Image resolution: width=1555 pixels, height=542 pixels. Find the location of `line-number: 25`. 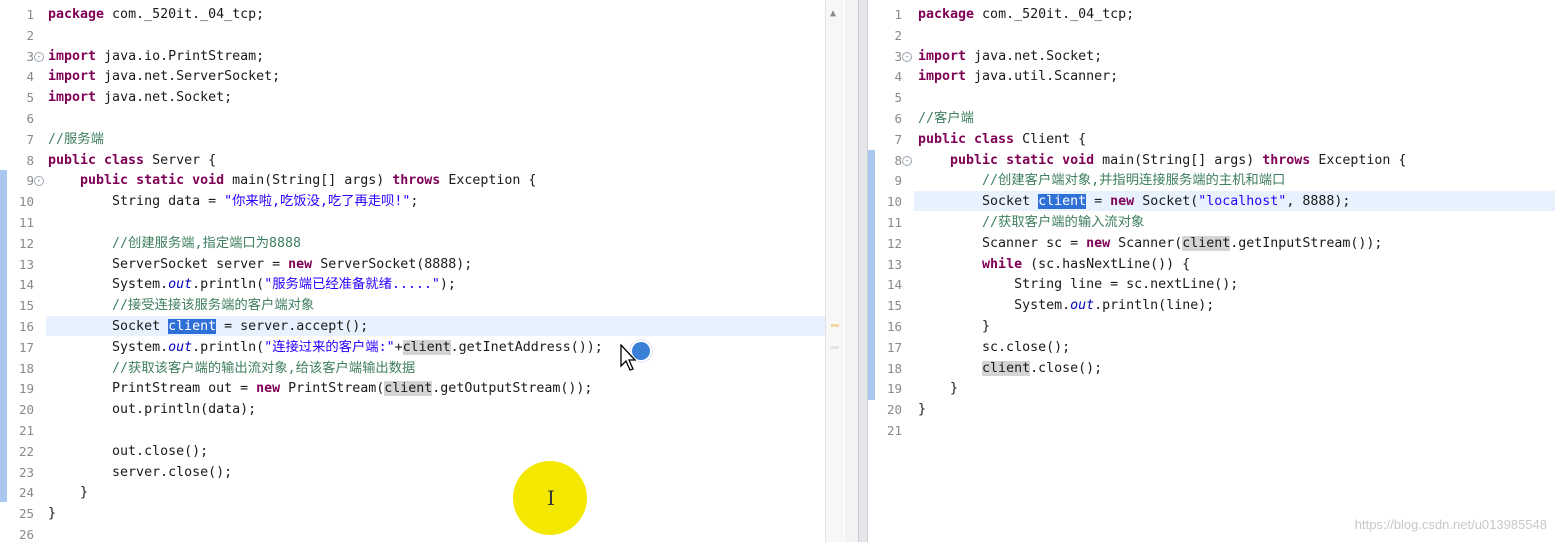

line-number: 25 is located at coordinates (26, 514).